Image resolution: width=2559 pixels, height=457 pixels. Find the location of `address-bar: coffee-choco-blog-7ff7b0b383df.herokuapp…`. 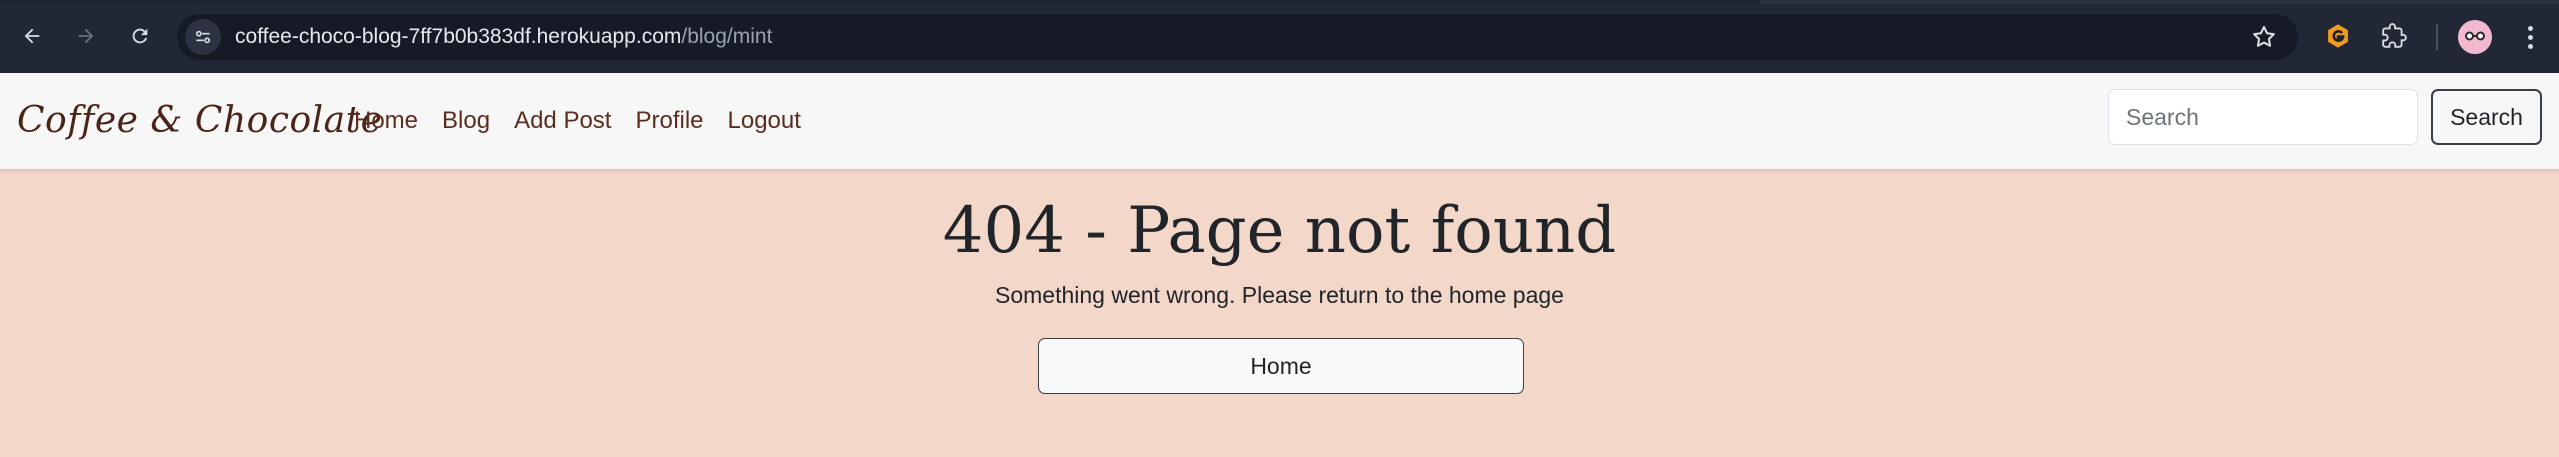

address-bar: coffee-choco-blog-7ff7b0b383df.herokuapp… is located at coordinates (1237, 37).